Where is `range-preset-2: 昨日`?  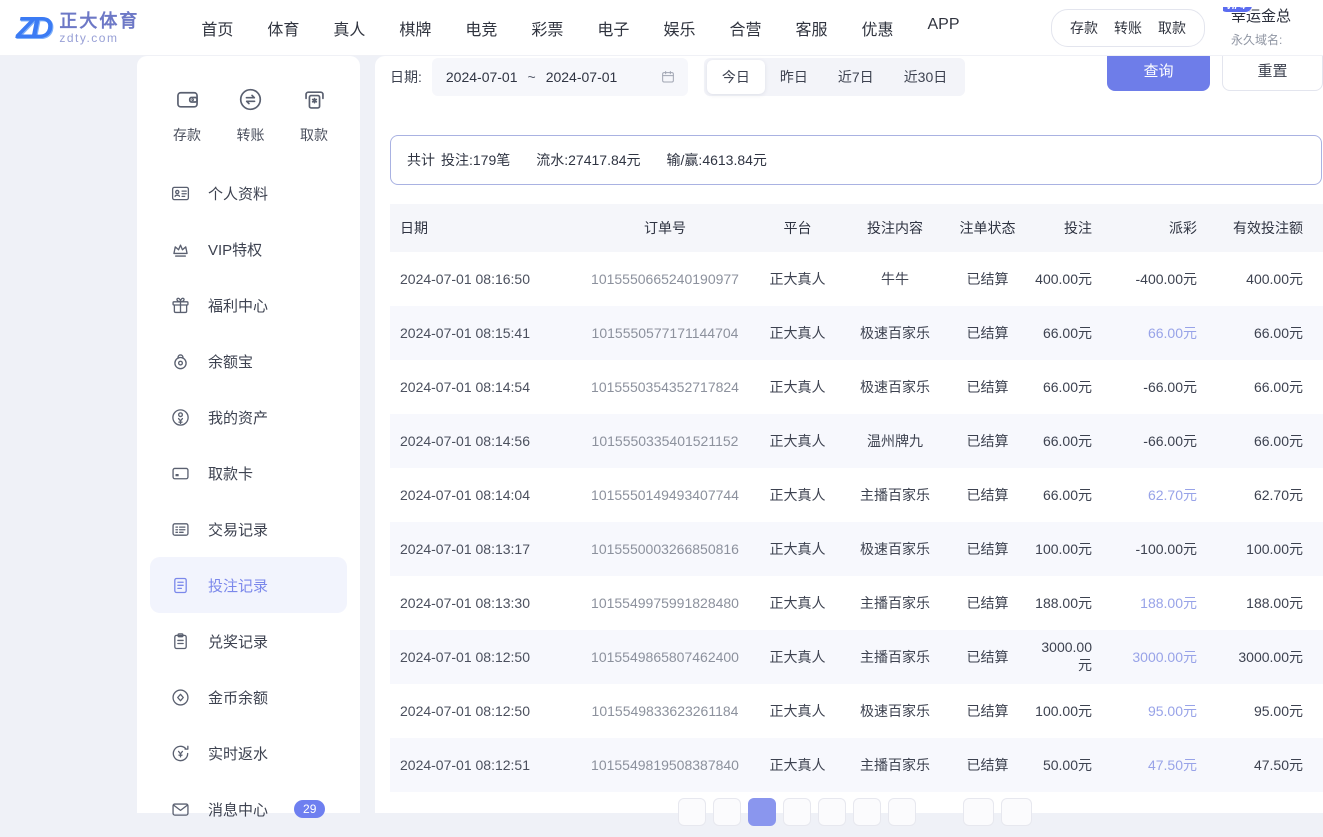 range-preset-2: 昨日 is located at coordinates (794, 77).